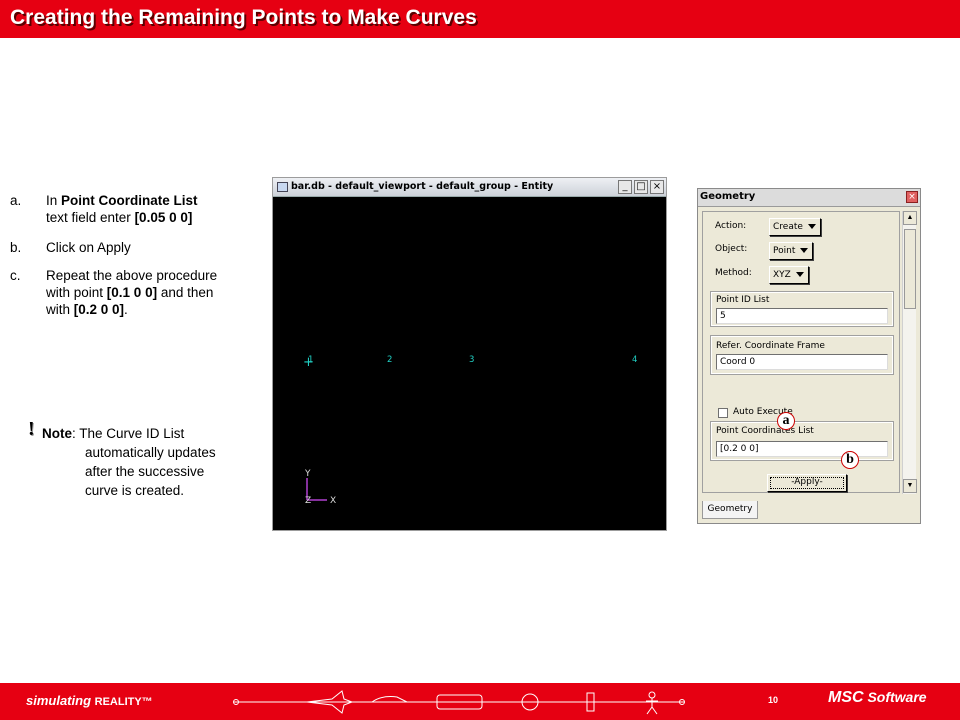 The width and height of the screenshot is (960, 720). Describe the element at coordinates (730, 510) in the screenshot. I see `tab-geometry: Geometry` at that location.